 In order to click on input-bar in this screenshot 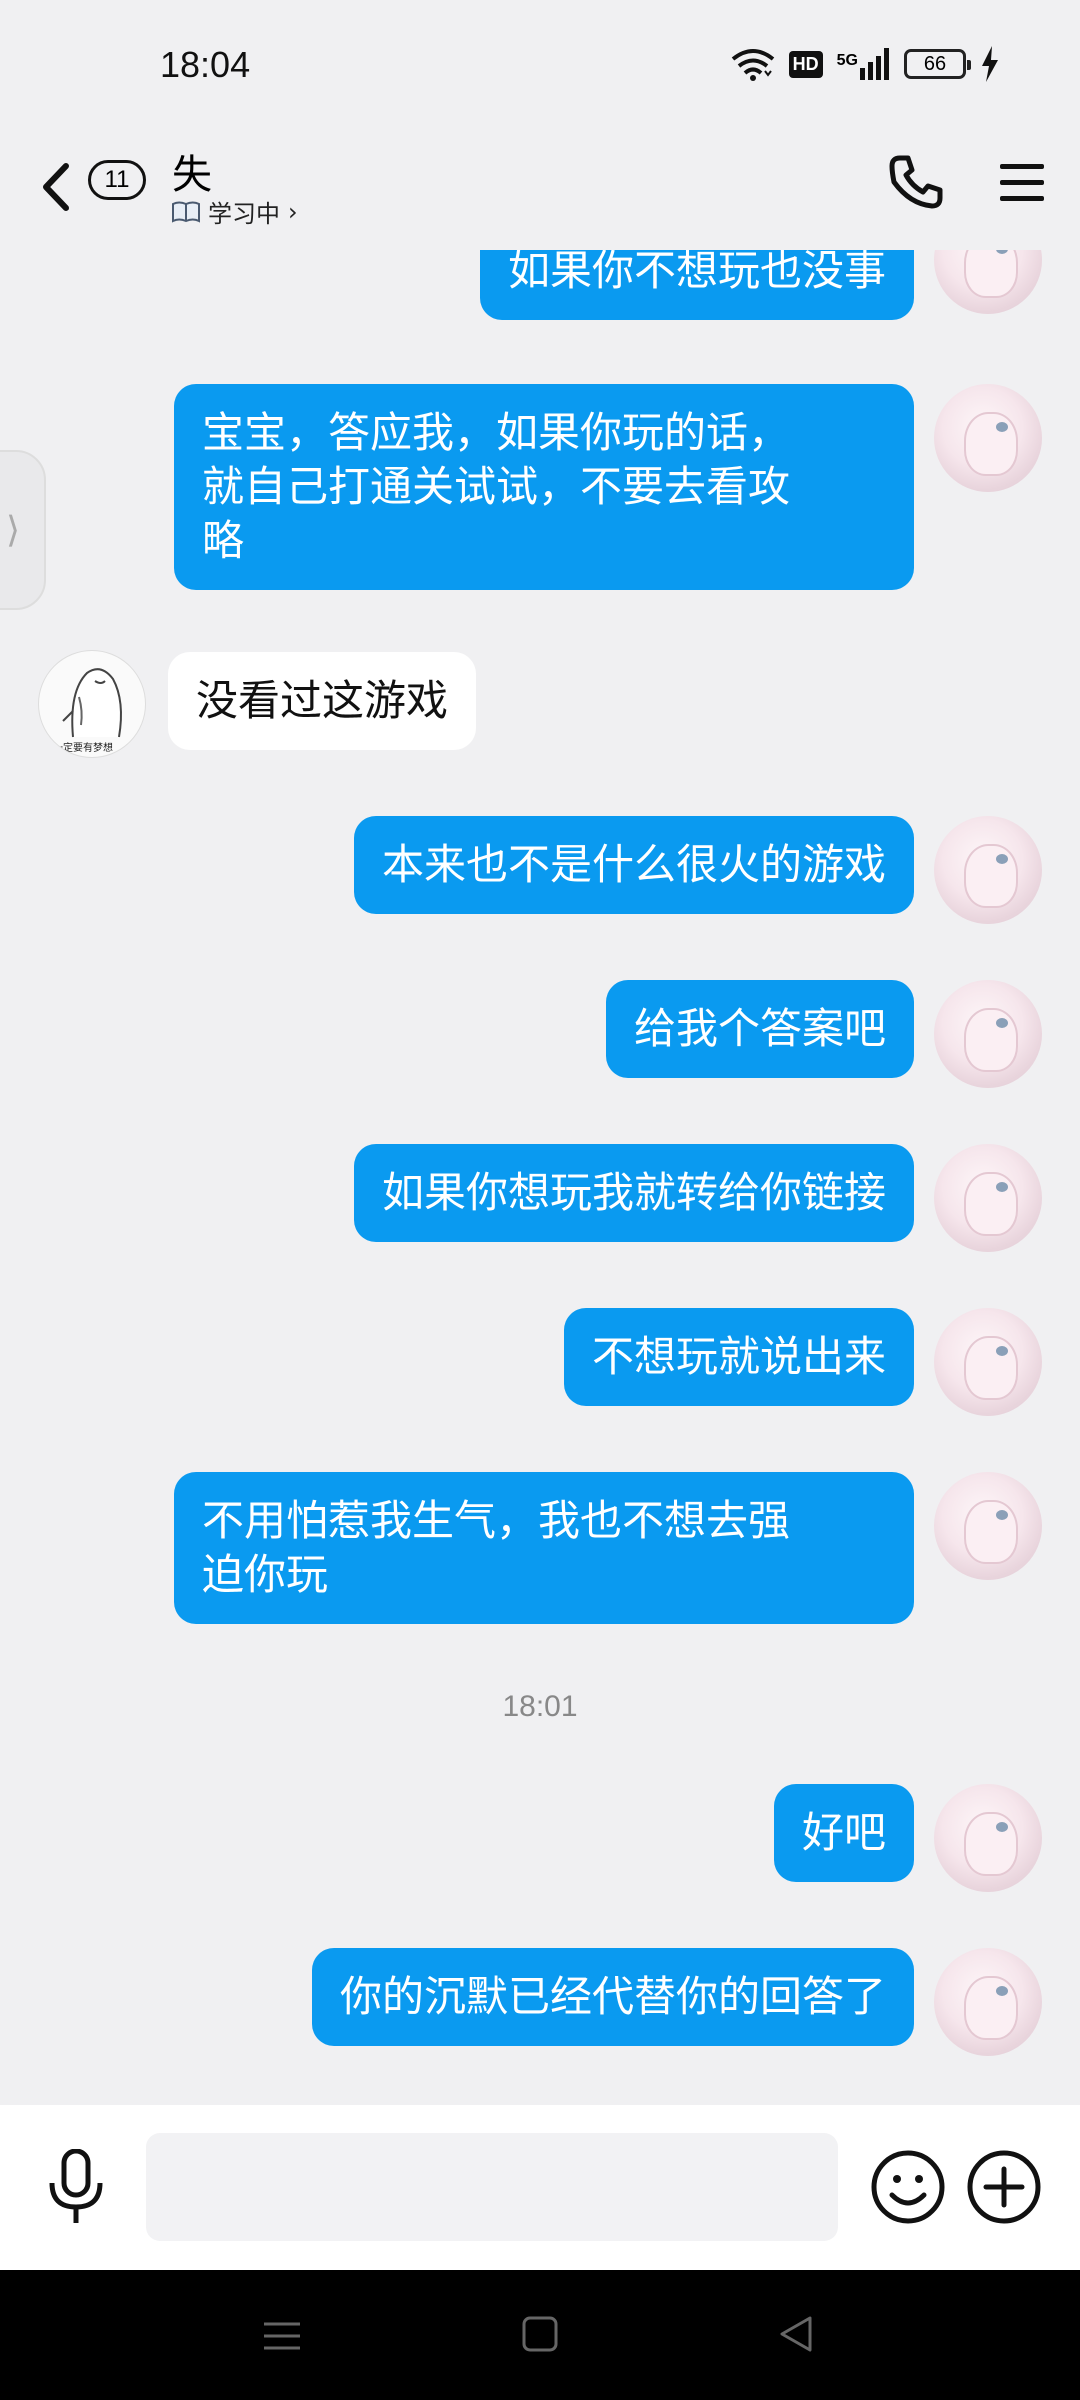, I will do `click(540, 2187)`.